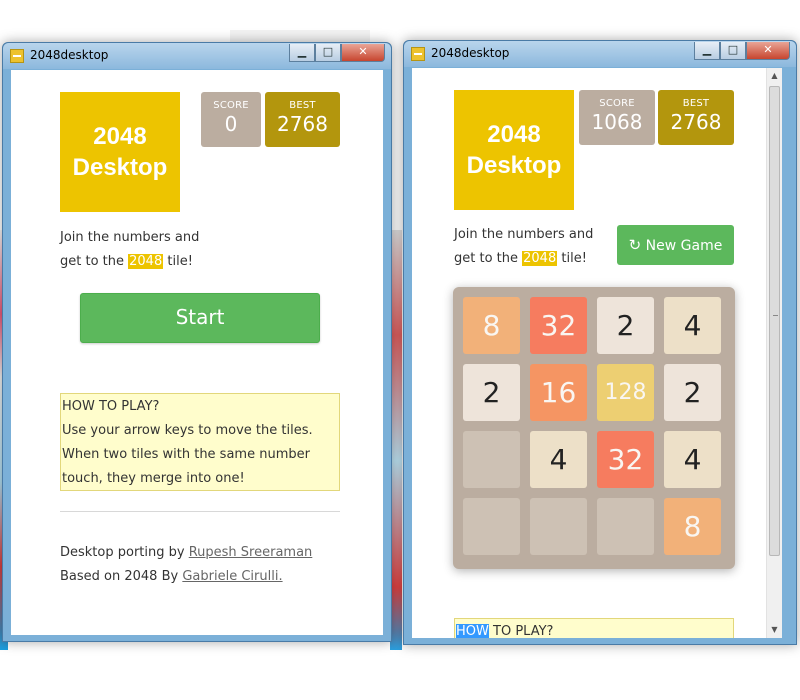 This screenshot has width=800, height=700. I want to click on porting-author-link: Rupesh Sreeraman, so click(251, 552).